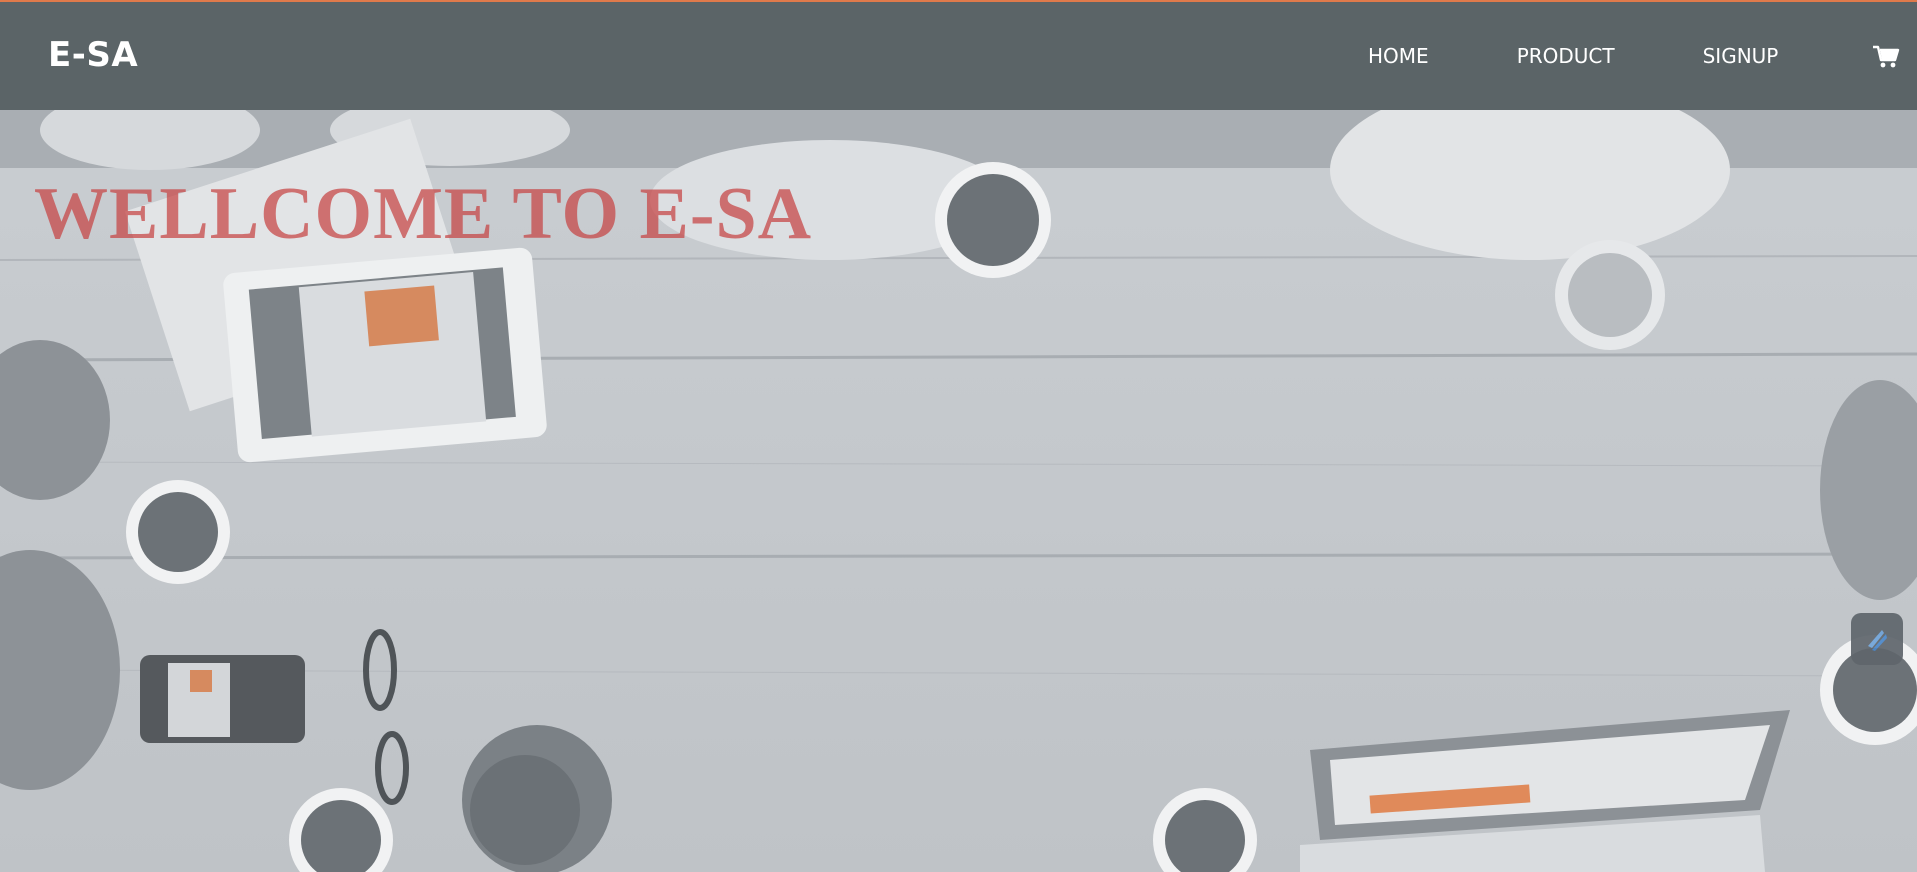 The width and height of the screenshot is (1917, 872). Describe the element at coordinates (1566, 56) in the screenshot. I see `nav-product-link: PRODUCT` at that location.